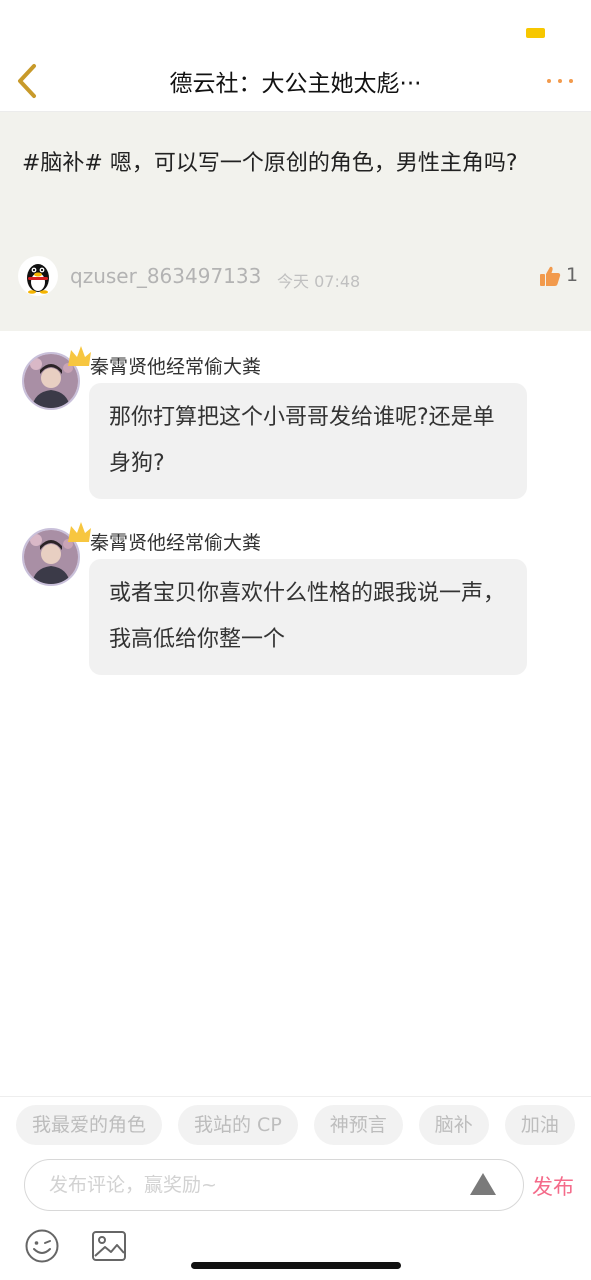 The height and width of the screenshot is (1280, 591). Describe the element at coordinates (295, 84) in the screenshot. I see `page-title: 德云社：大公主她太彪···` at that location.